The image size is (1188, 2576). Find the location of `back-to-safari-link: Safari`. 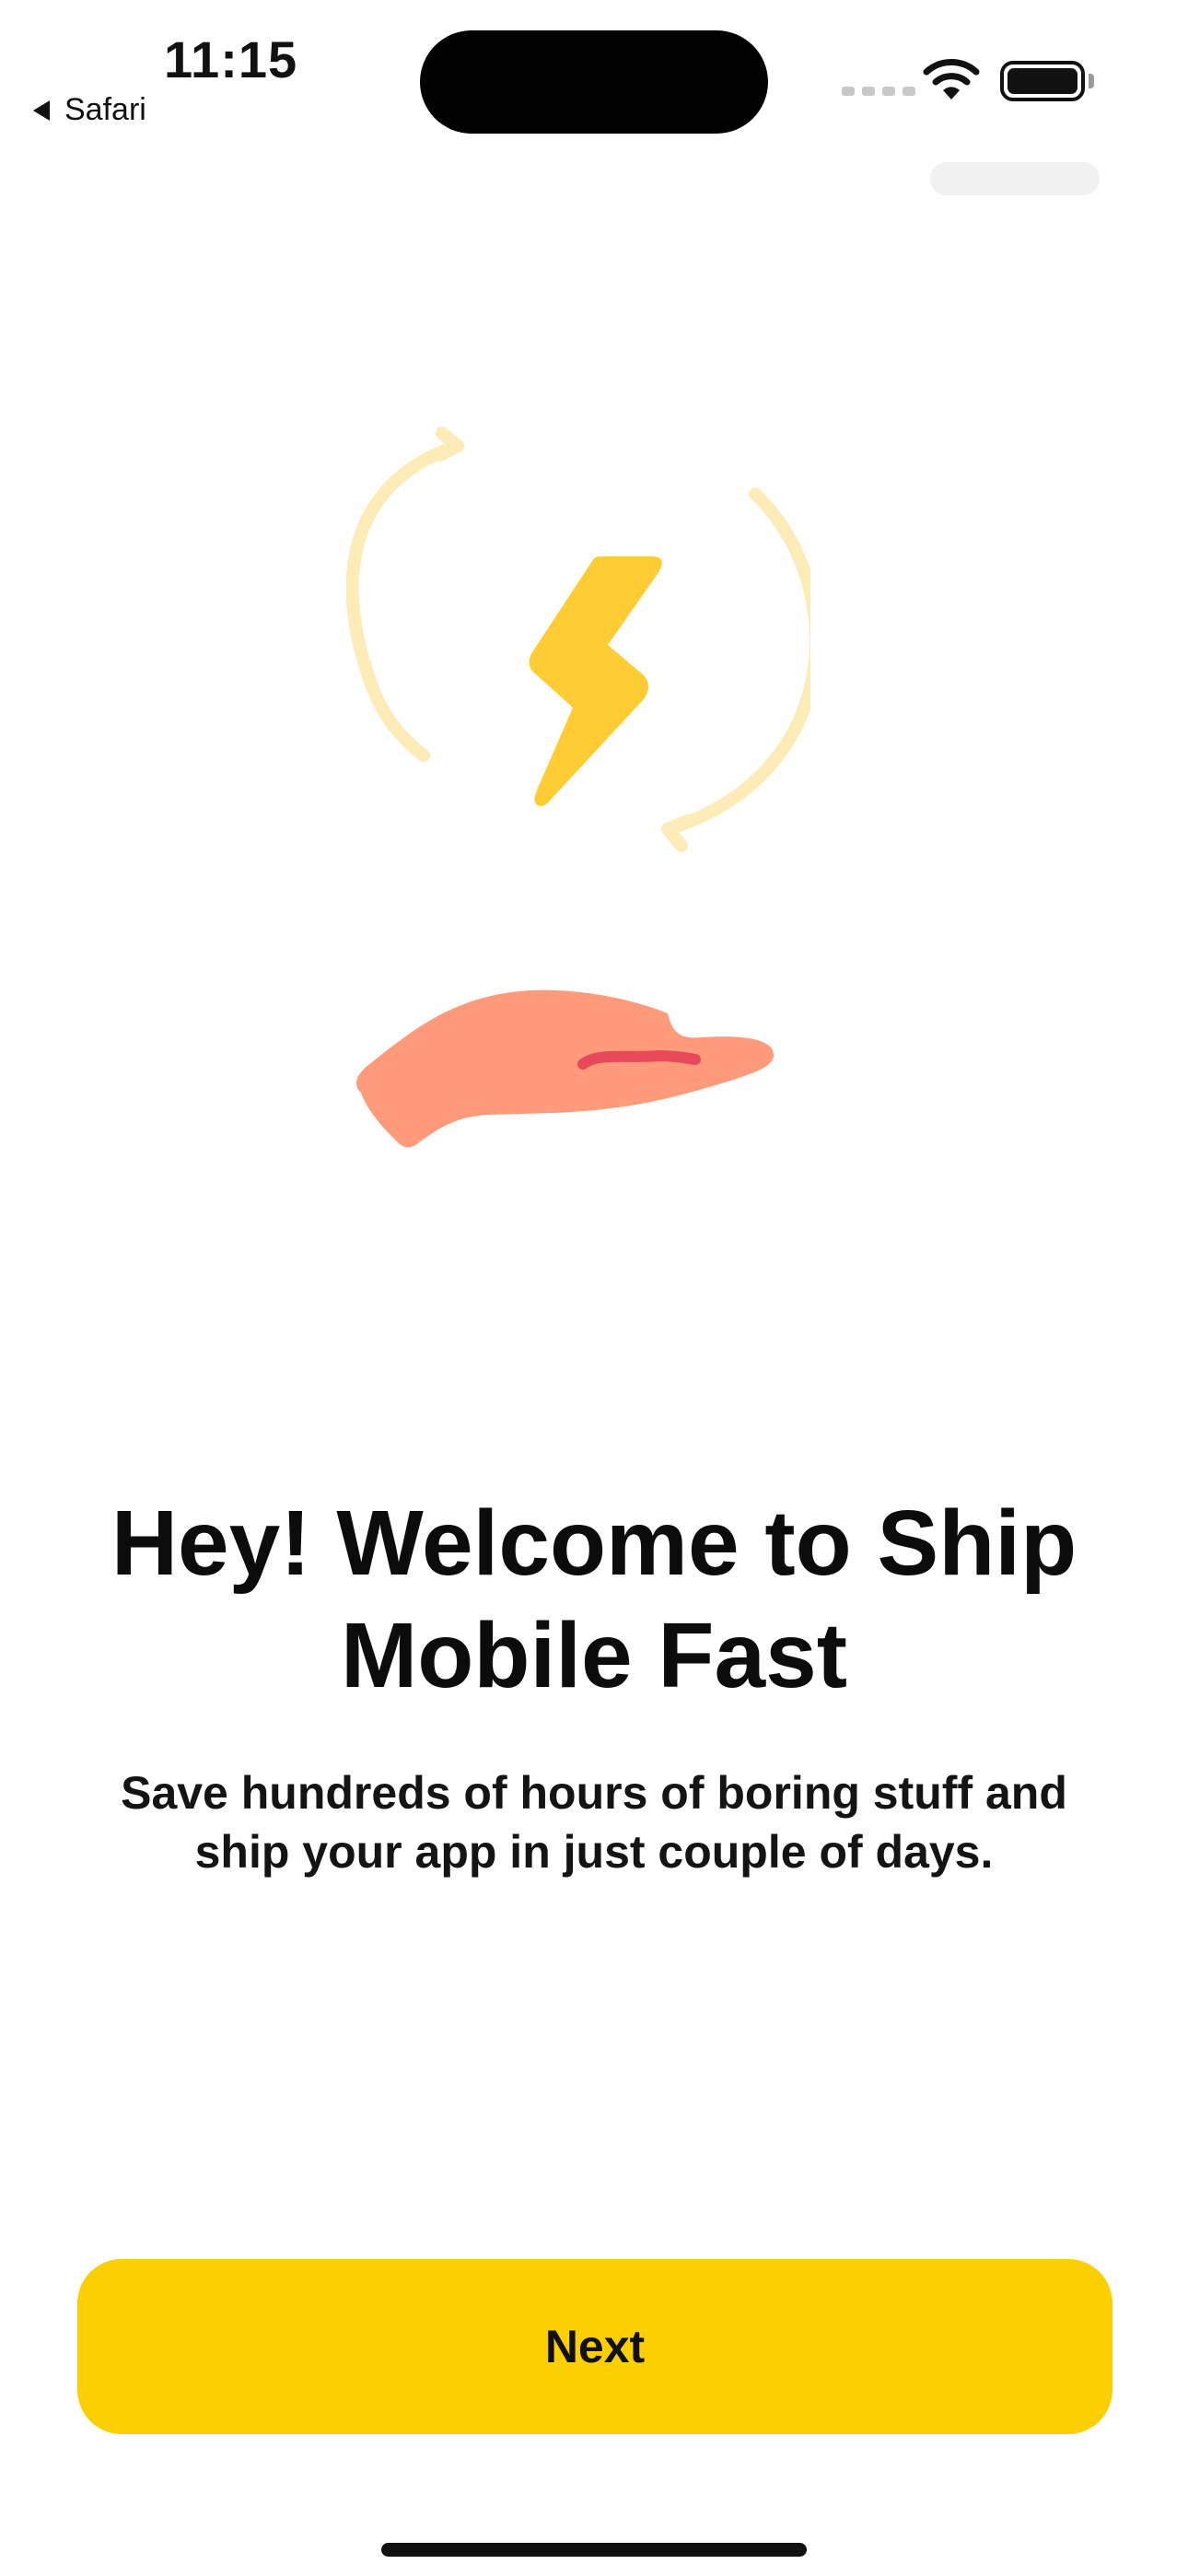

back-to-safari-link: Safari is located at coordinates (89, 110).